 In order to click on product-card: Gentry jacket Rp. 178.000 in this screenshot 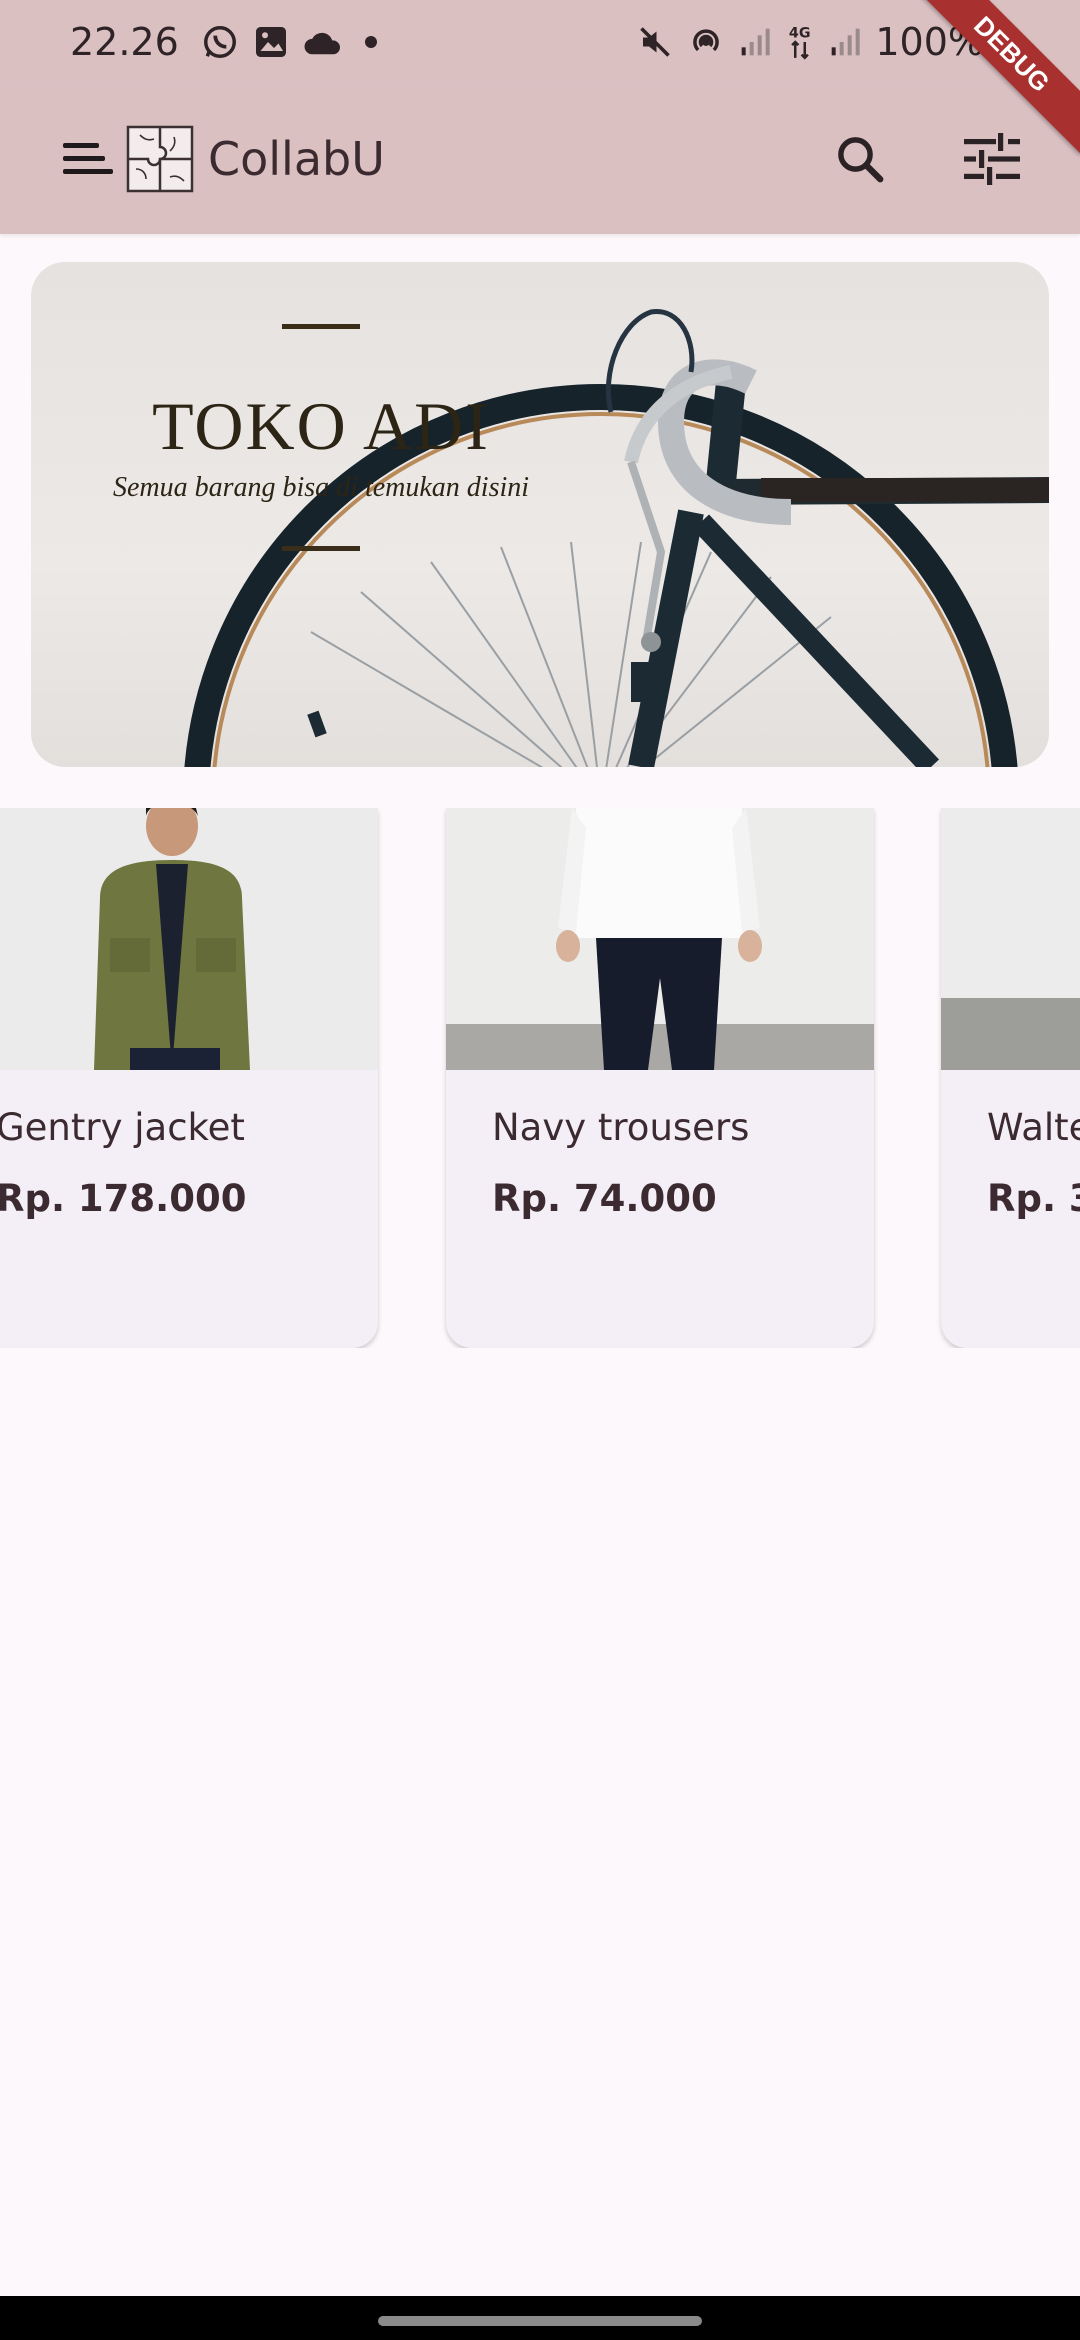, I will do `click(189, 1078)`.